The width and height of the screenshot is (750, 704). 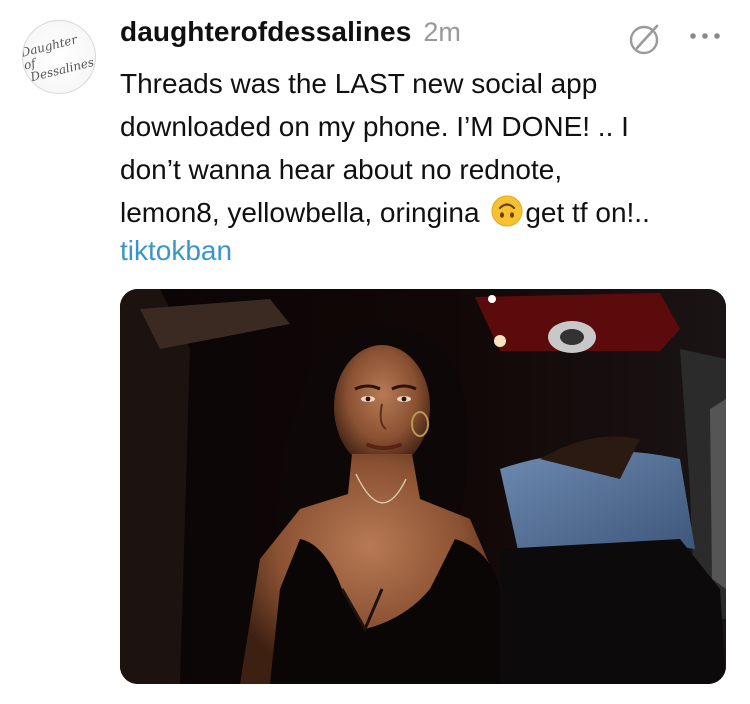 I want to click on edit-slash-icon, so click(x=645, y=39).